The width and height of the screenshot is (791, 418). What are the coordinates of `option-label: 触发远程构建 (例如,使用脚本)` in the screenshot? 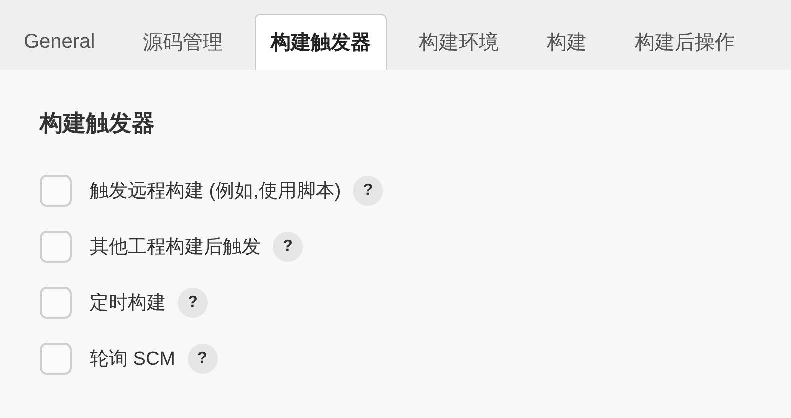 It's located at (216, 192).